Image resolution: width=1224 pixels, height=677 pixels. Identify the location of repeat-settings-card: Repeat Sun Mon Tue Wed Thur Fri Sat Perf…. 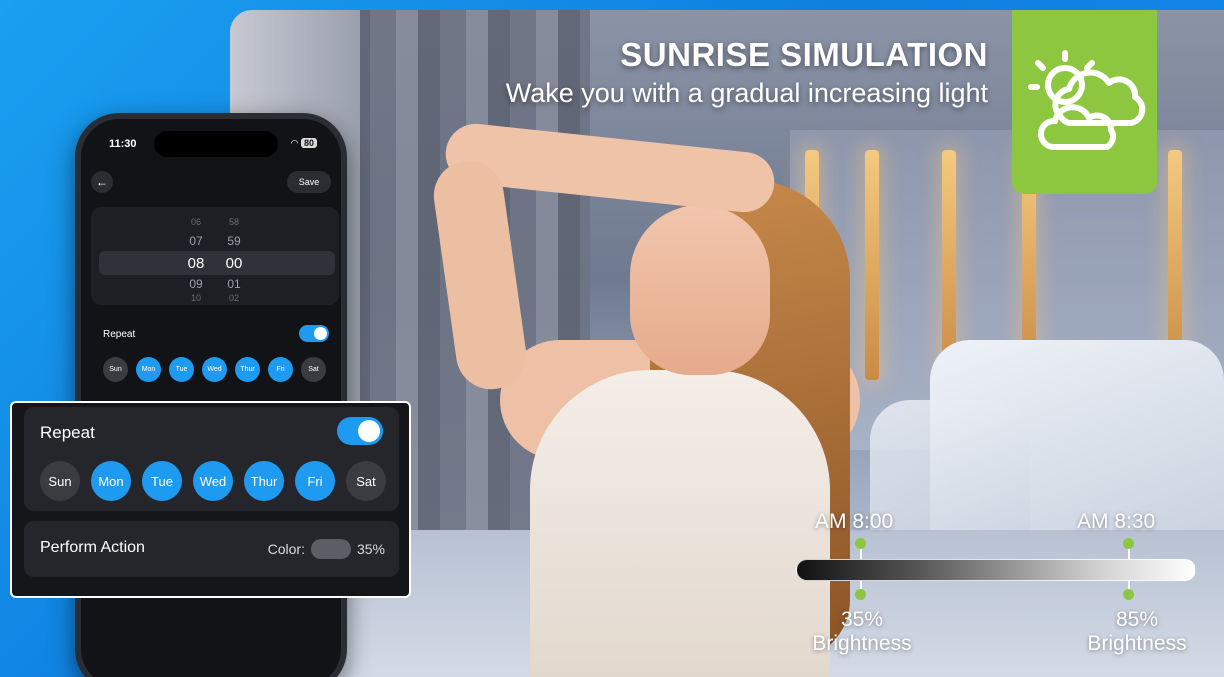
(210, 499).